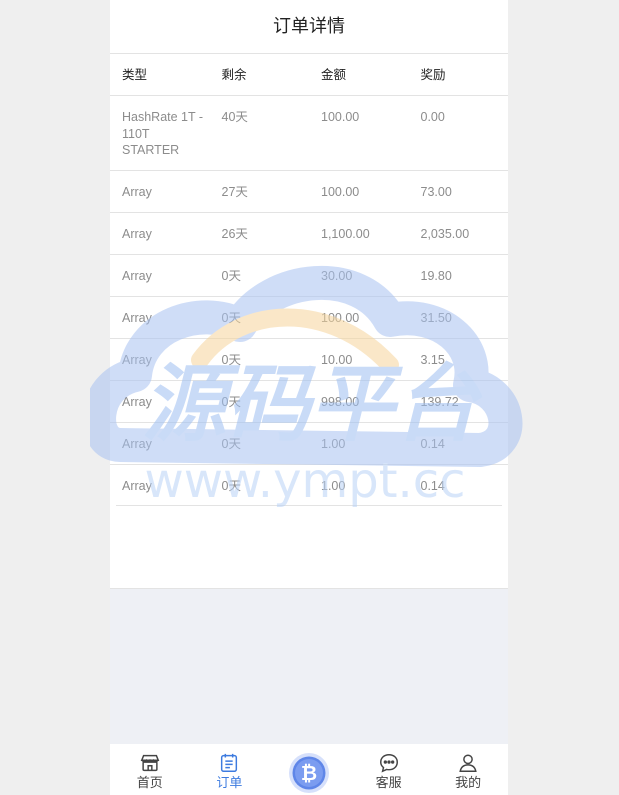 The image size is (619, 795). I want to click on cell-amount: 10.00, so click(337, 360).